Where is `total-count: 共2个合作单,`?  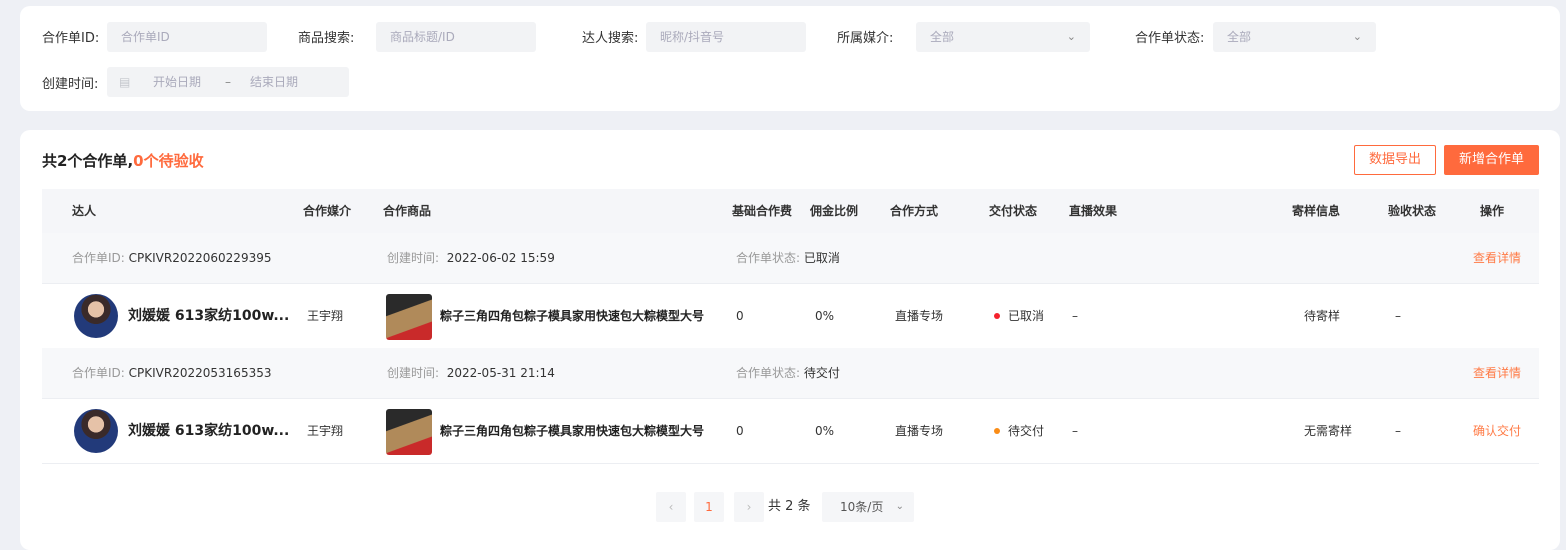 total-count: 共2个合作单, is located at coordinates (88, 161).